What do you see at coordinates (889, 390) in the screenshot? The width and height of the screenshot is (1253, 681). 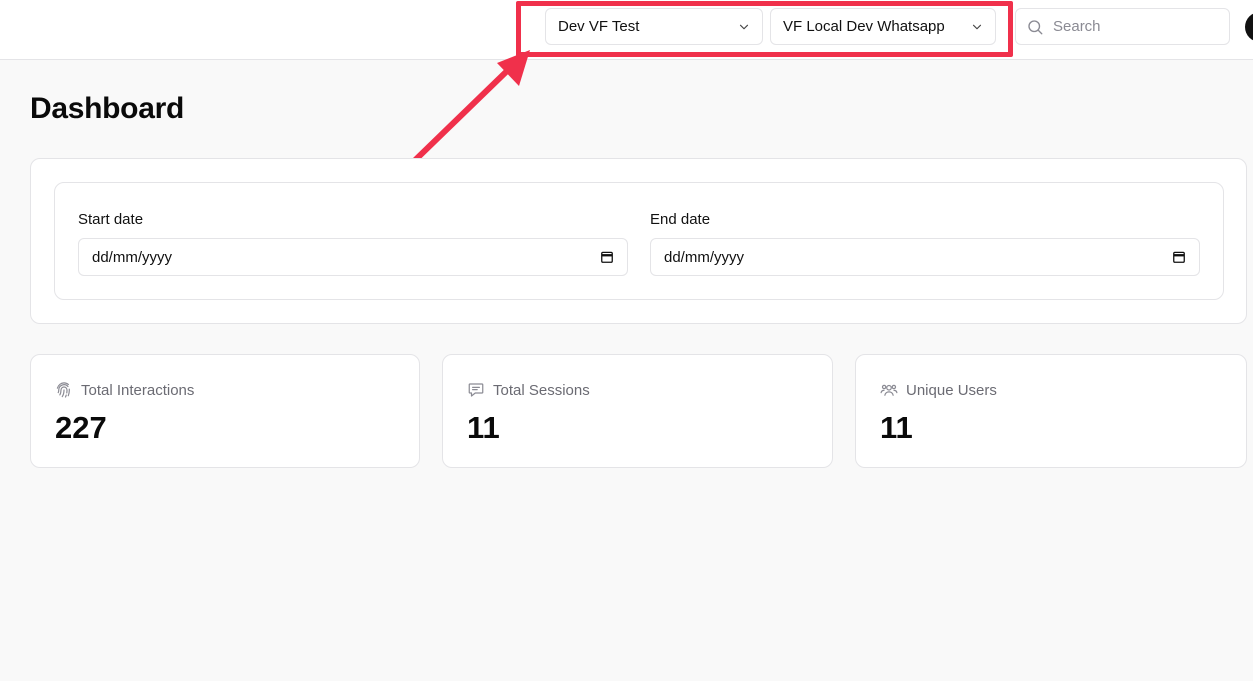 I see `users-icon` at bounding box center [889, 390].